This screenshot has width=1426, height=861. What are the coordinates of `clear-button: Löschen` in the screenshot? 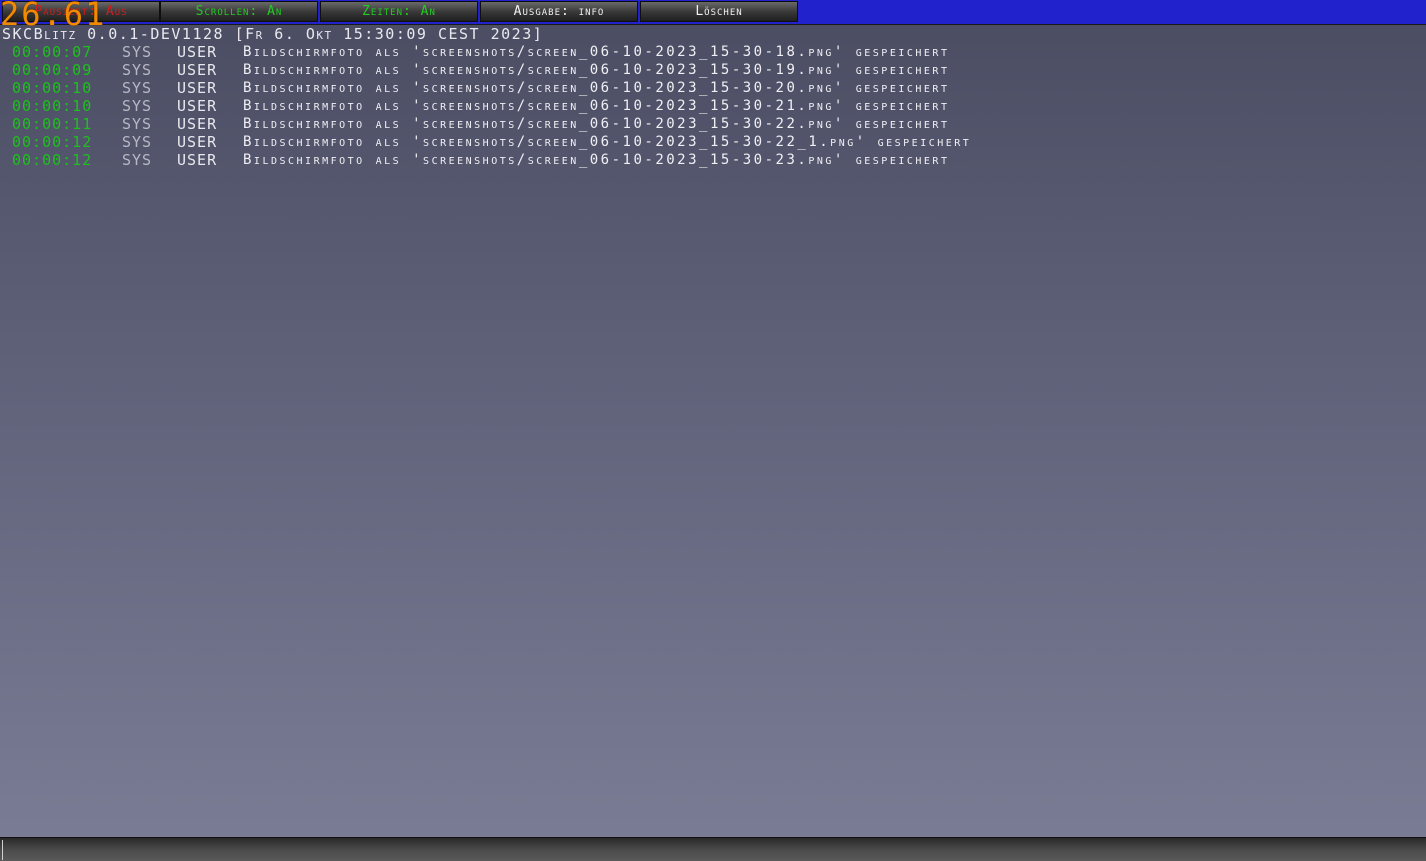 It's located at (719, 11).